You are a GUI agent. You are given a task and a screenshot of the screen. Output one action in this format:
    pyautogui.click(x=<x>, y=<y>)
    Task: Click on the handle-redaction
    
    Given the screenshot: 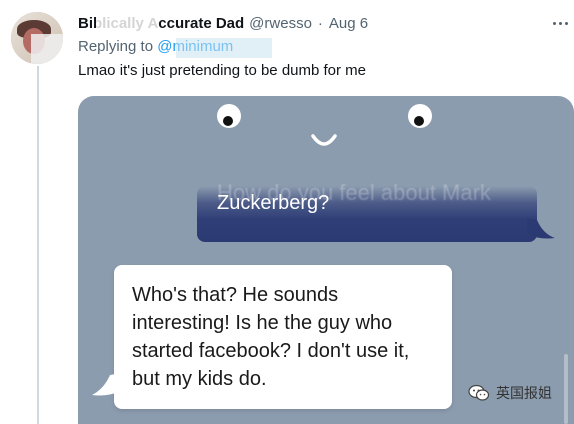 What is the action you would take?
    pyautogui.click(x=224, y=48)
    